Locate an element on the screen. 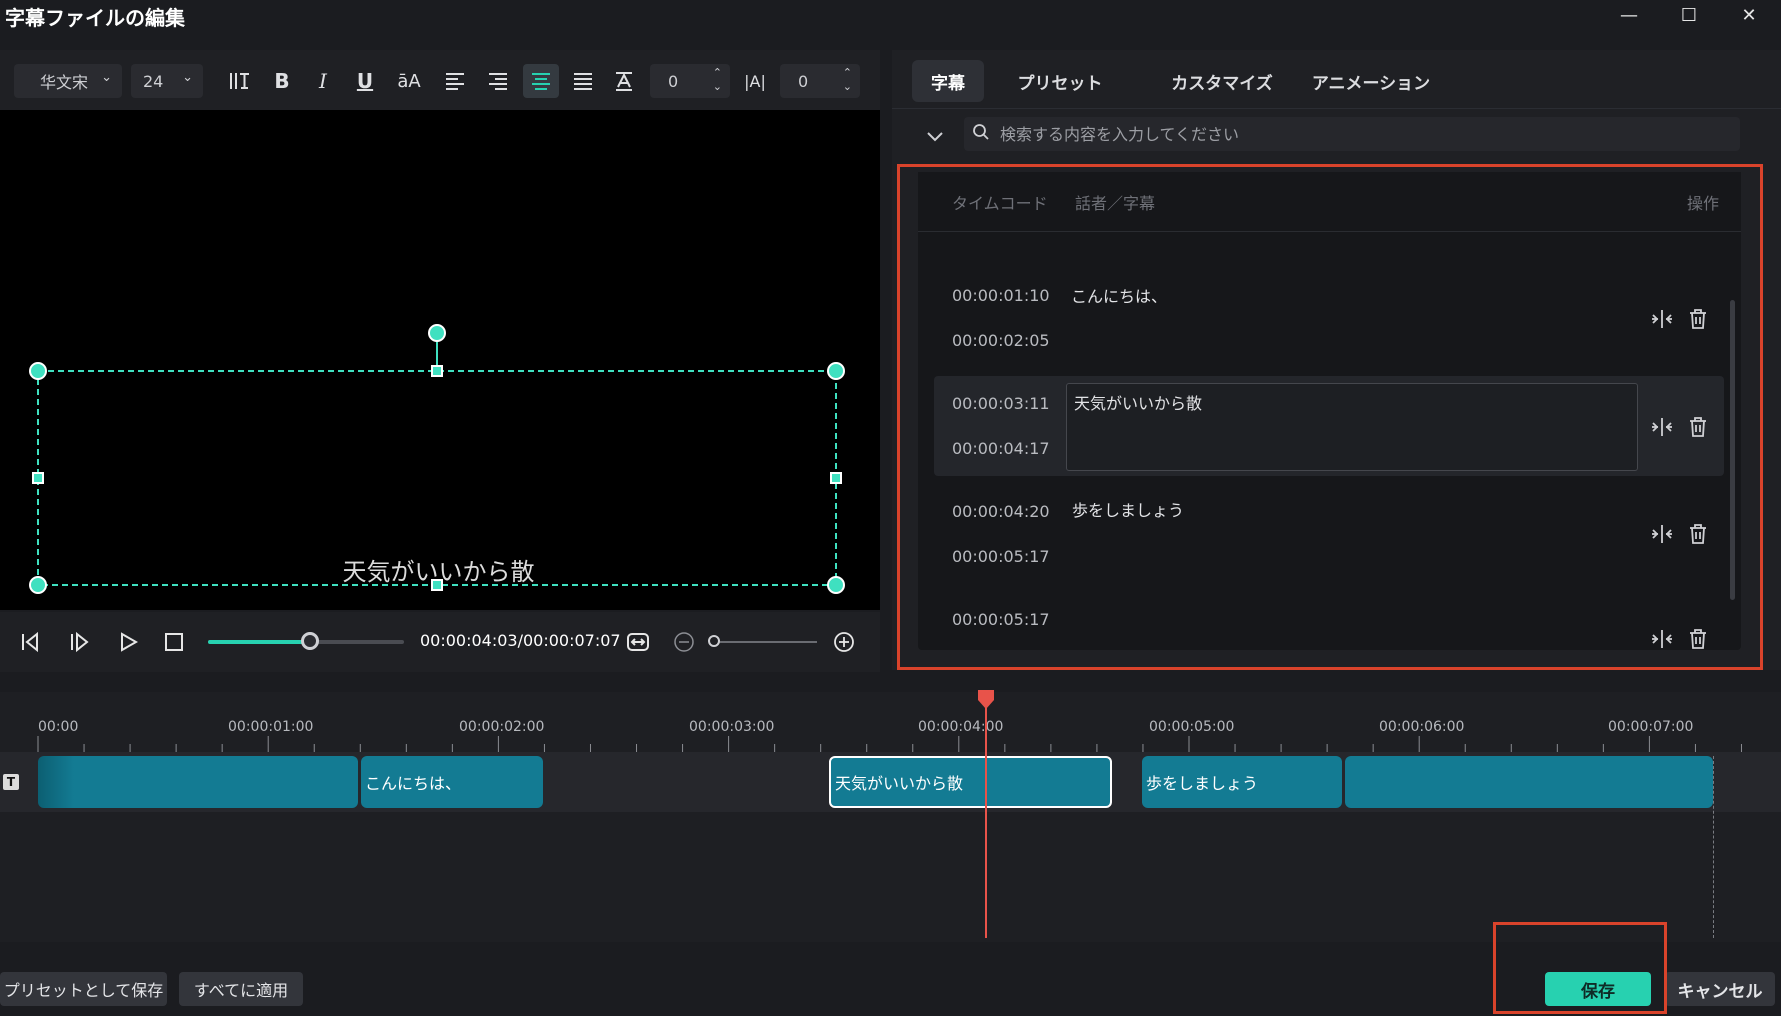  playhead is located at coordinates (986, 815).